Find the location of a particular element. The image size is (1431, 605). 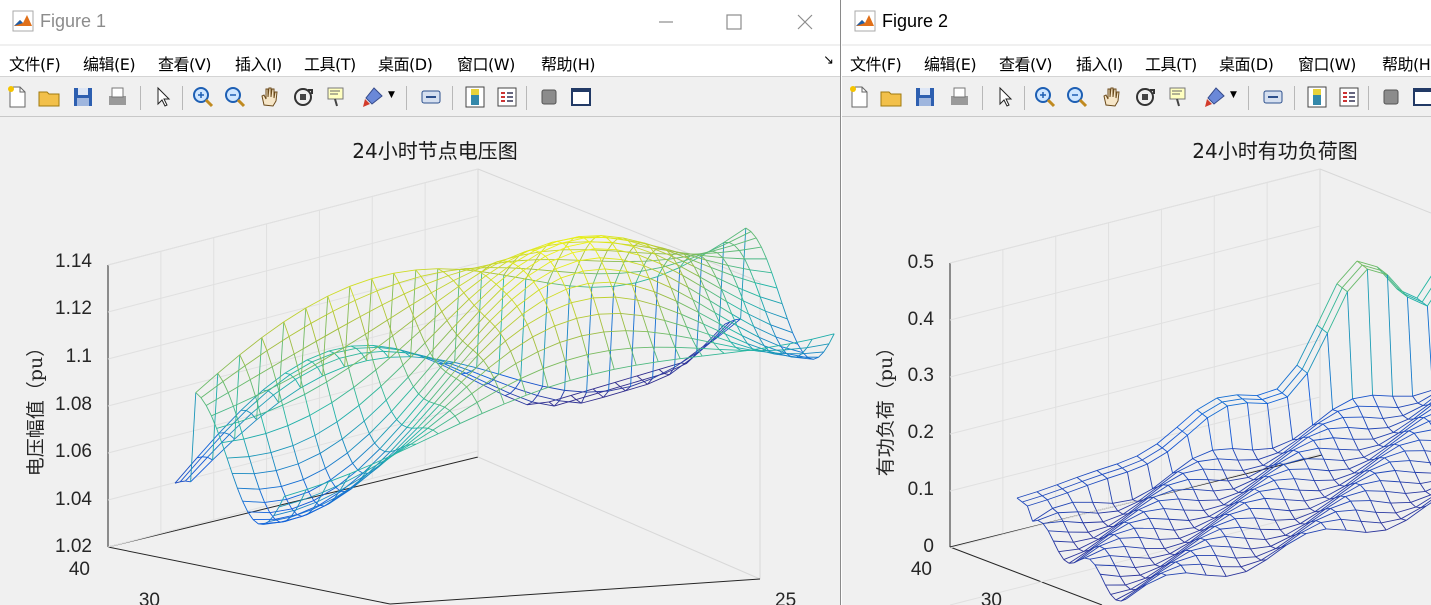

maximize-button is located at coordinates (734, 22).